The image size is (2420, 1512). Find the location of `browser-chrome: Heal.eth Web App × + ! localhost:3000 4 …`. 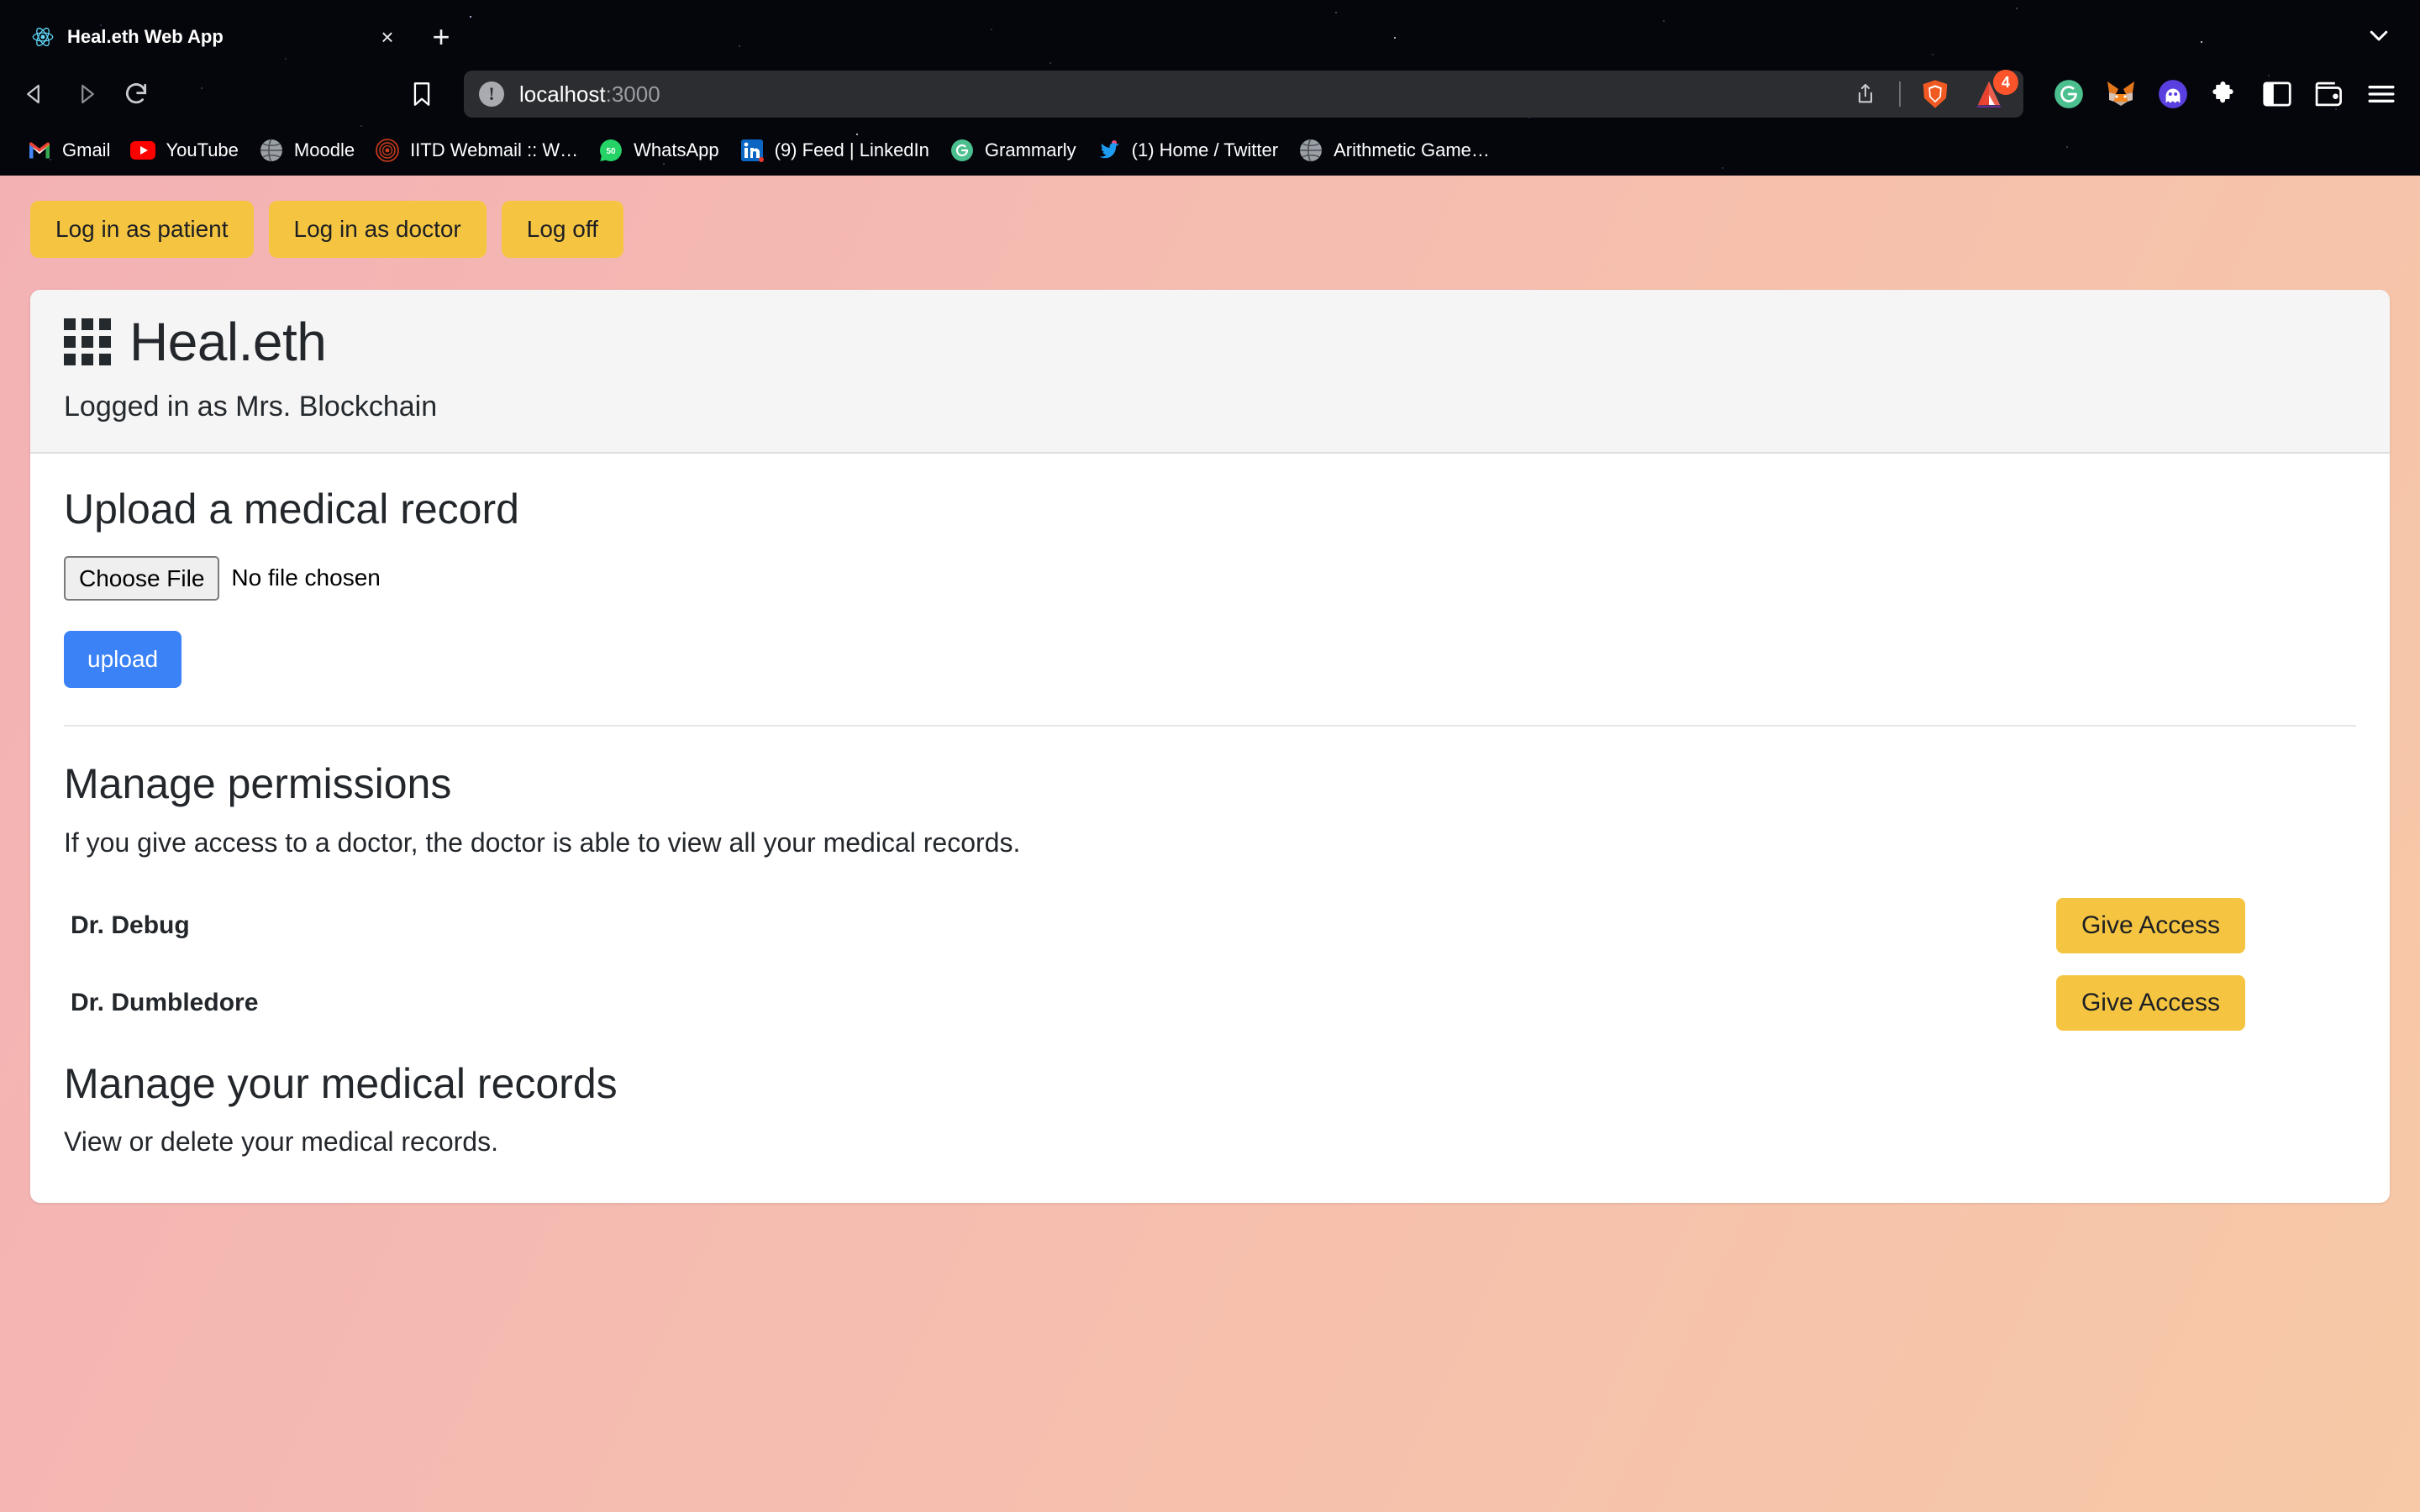

browser-chrome: Heal.eth Web App × + ! localhost:3000 4 … is located at coordinates (1210, 88).